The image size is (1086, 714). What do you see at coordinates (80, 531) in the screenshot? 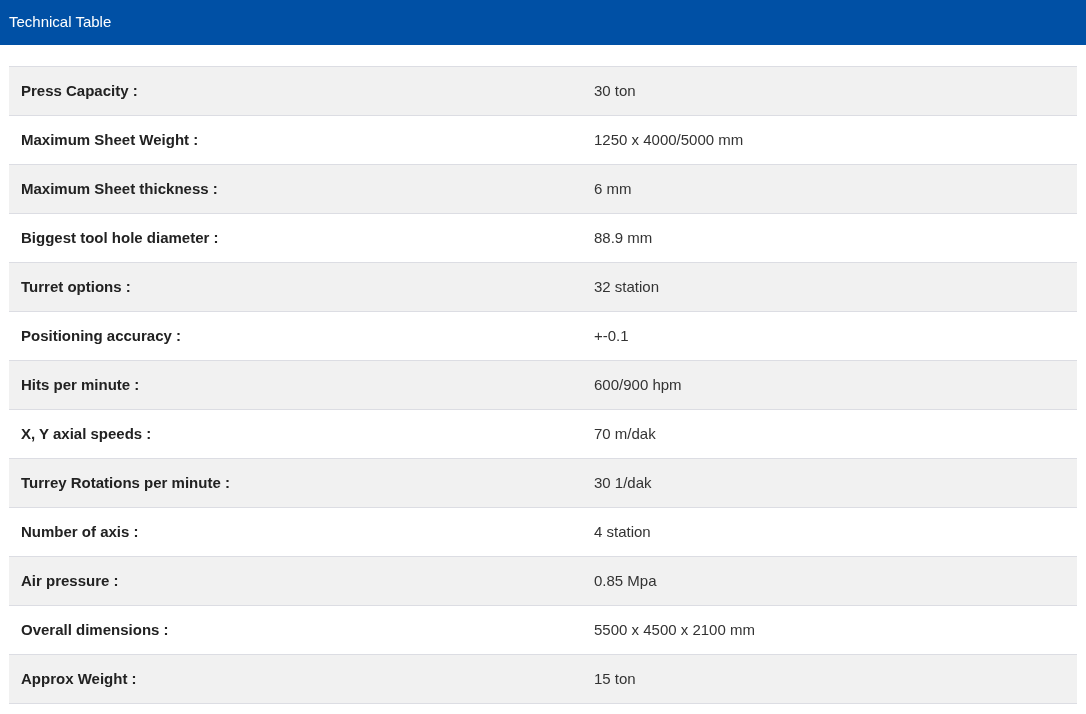
I see `spec-label: Number of axis :` at bounding box center [80, 531].